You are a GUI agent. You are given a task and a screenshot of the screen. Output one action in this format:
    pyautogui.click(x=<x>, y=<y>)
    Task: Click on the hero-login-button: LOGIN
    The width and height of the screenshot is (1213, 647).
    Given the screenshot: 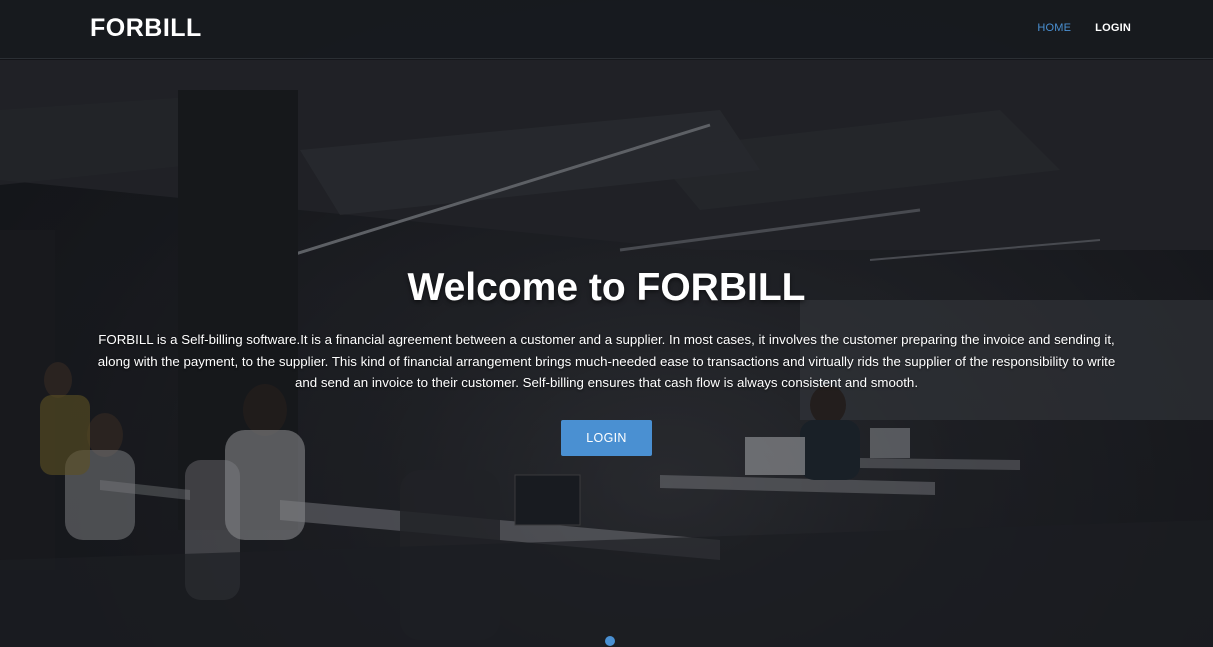 What is the action you would take?
    pyautogui.click(x=606, y=437)
    